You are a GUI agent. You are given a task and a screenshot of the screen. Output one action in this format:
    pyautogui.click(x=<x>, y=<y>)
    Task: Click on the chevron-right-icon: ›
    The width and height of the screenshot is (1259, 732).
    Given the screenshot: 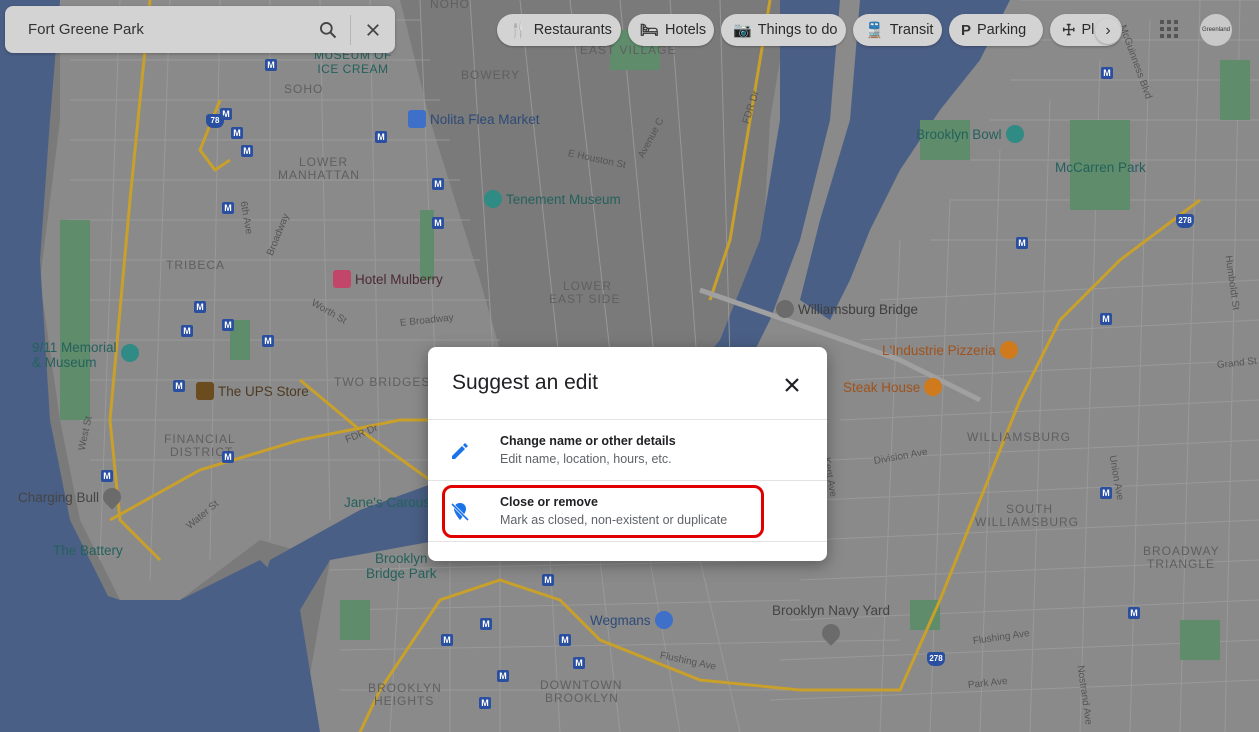 What is the action you would take?
    pyautogui.click(x=1108, y=31)
    